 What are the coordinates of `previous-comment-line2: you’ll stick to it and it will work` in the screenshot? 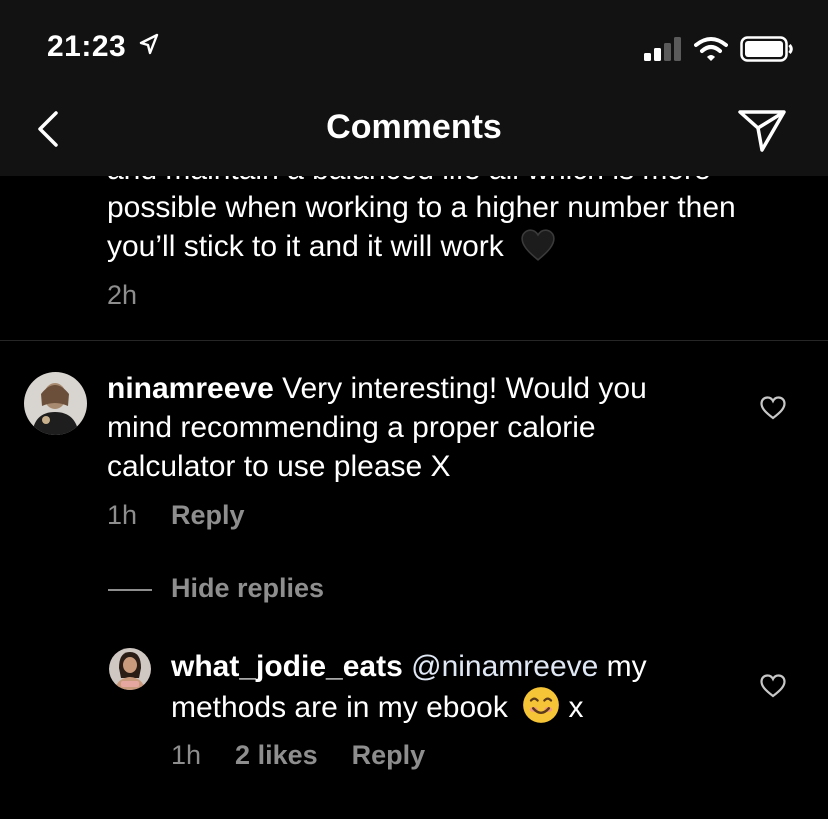 It's located at (305, 246).